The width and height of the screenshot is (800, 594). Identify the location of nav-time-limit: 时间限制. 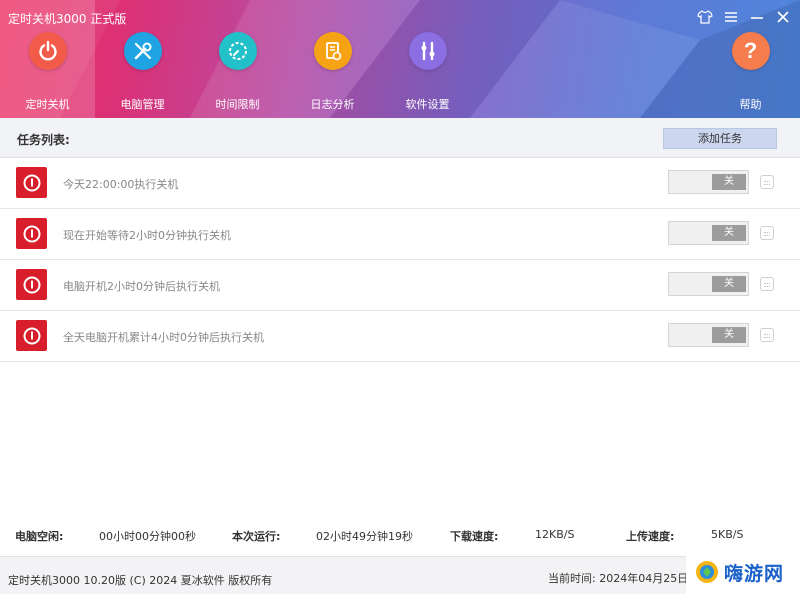
(237, 59).